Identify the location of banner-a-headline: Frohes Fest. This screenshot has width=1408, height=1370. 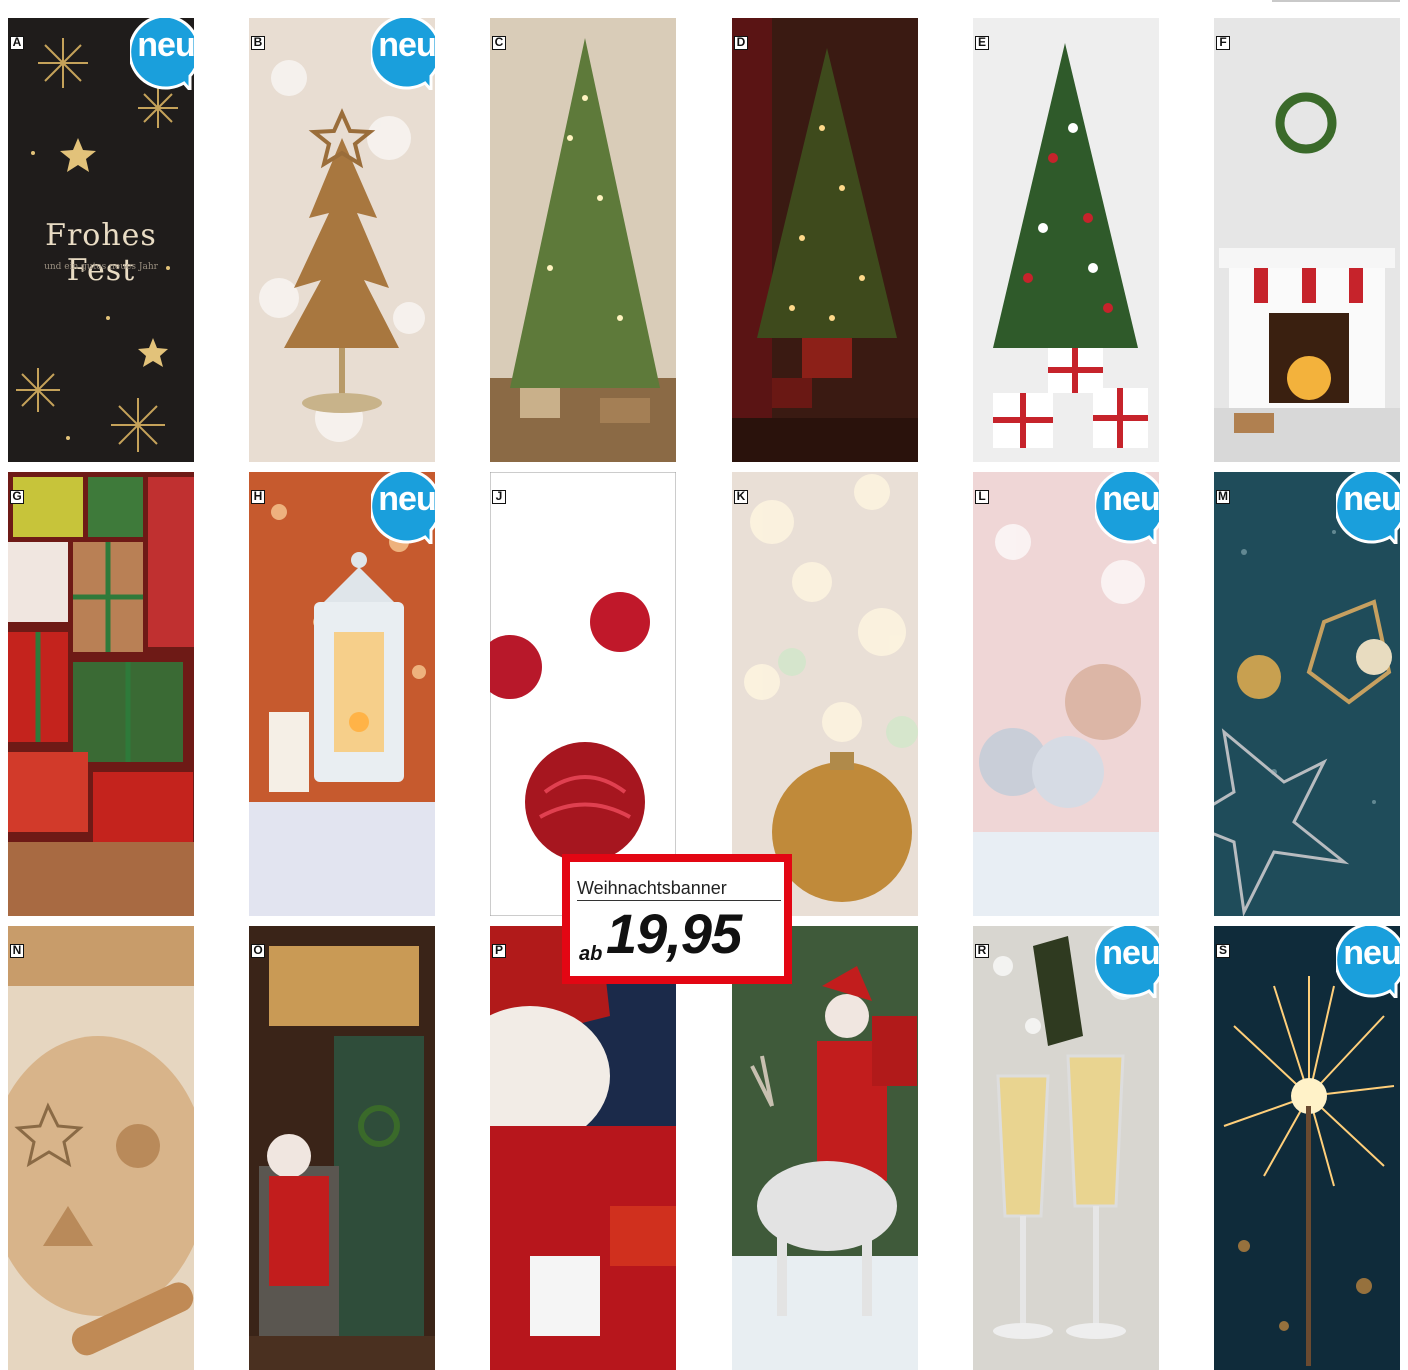
(101, 253).